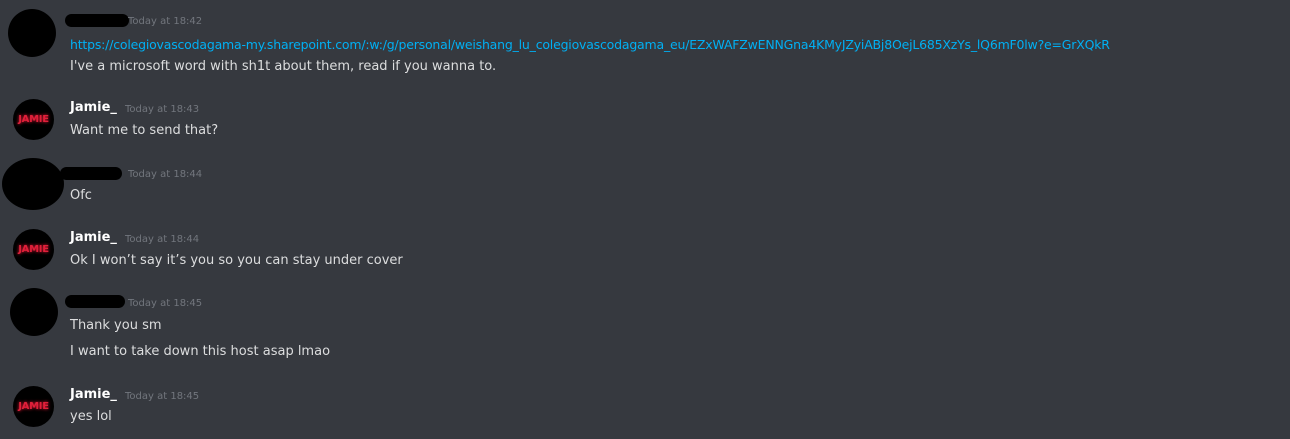 Image resolution: width=1290 pixels, height=439 pixels. I want to click on message-text: Want me to send that?, so click(144, 130).